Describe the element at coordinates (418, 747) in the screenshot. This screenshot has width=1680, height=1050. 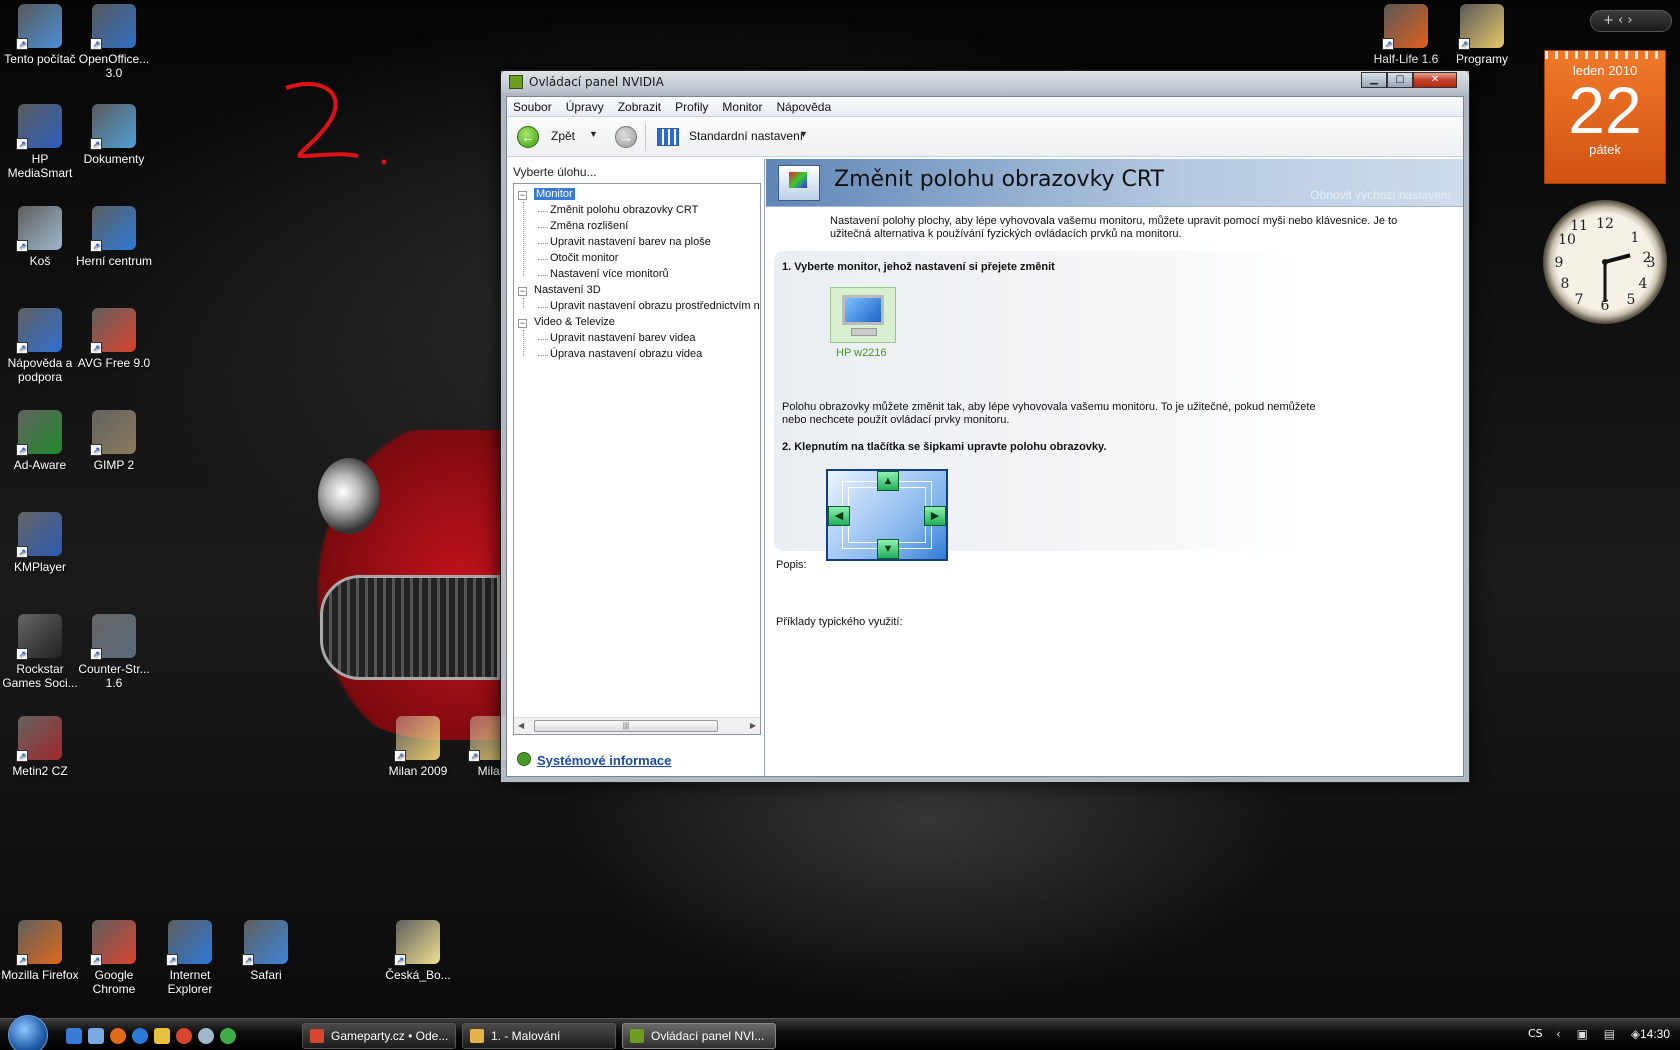
I see `desktop-icon: ↗ Milan 2009` at that location.